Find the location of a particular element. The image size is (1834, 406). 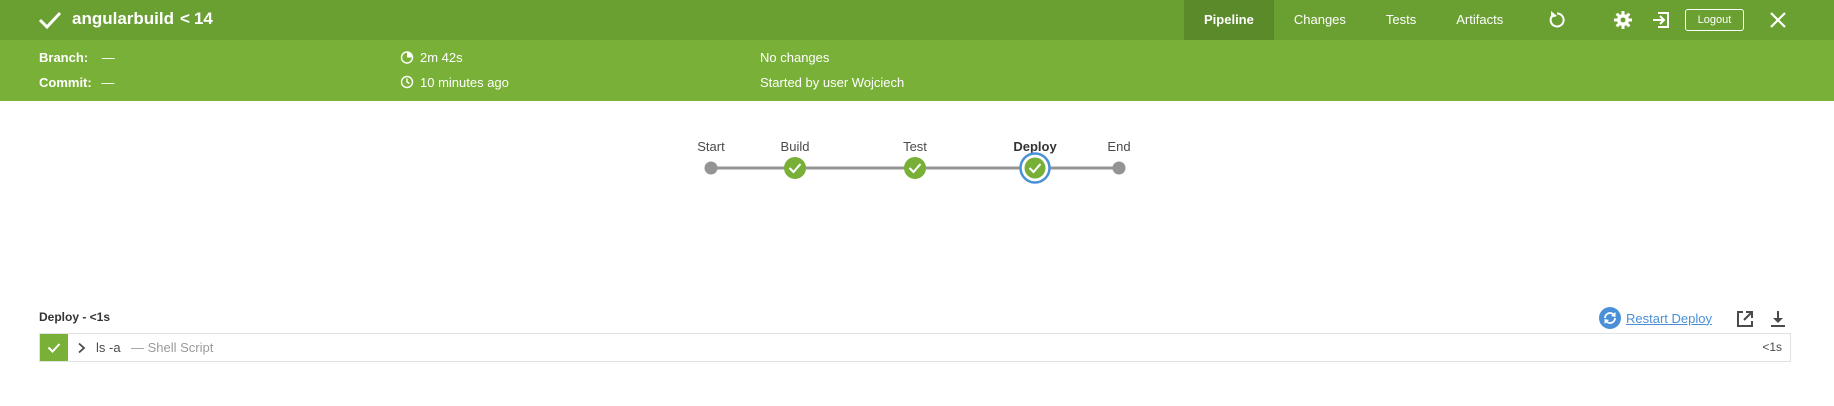

tab-bar: Pipeline Changes Tests Artifacts is located at coordinates (1353, 20).